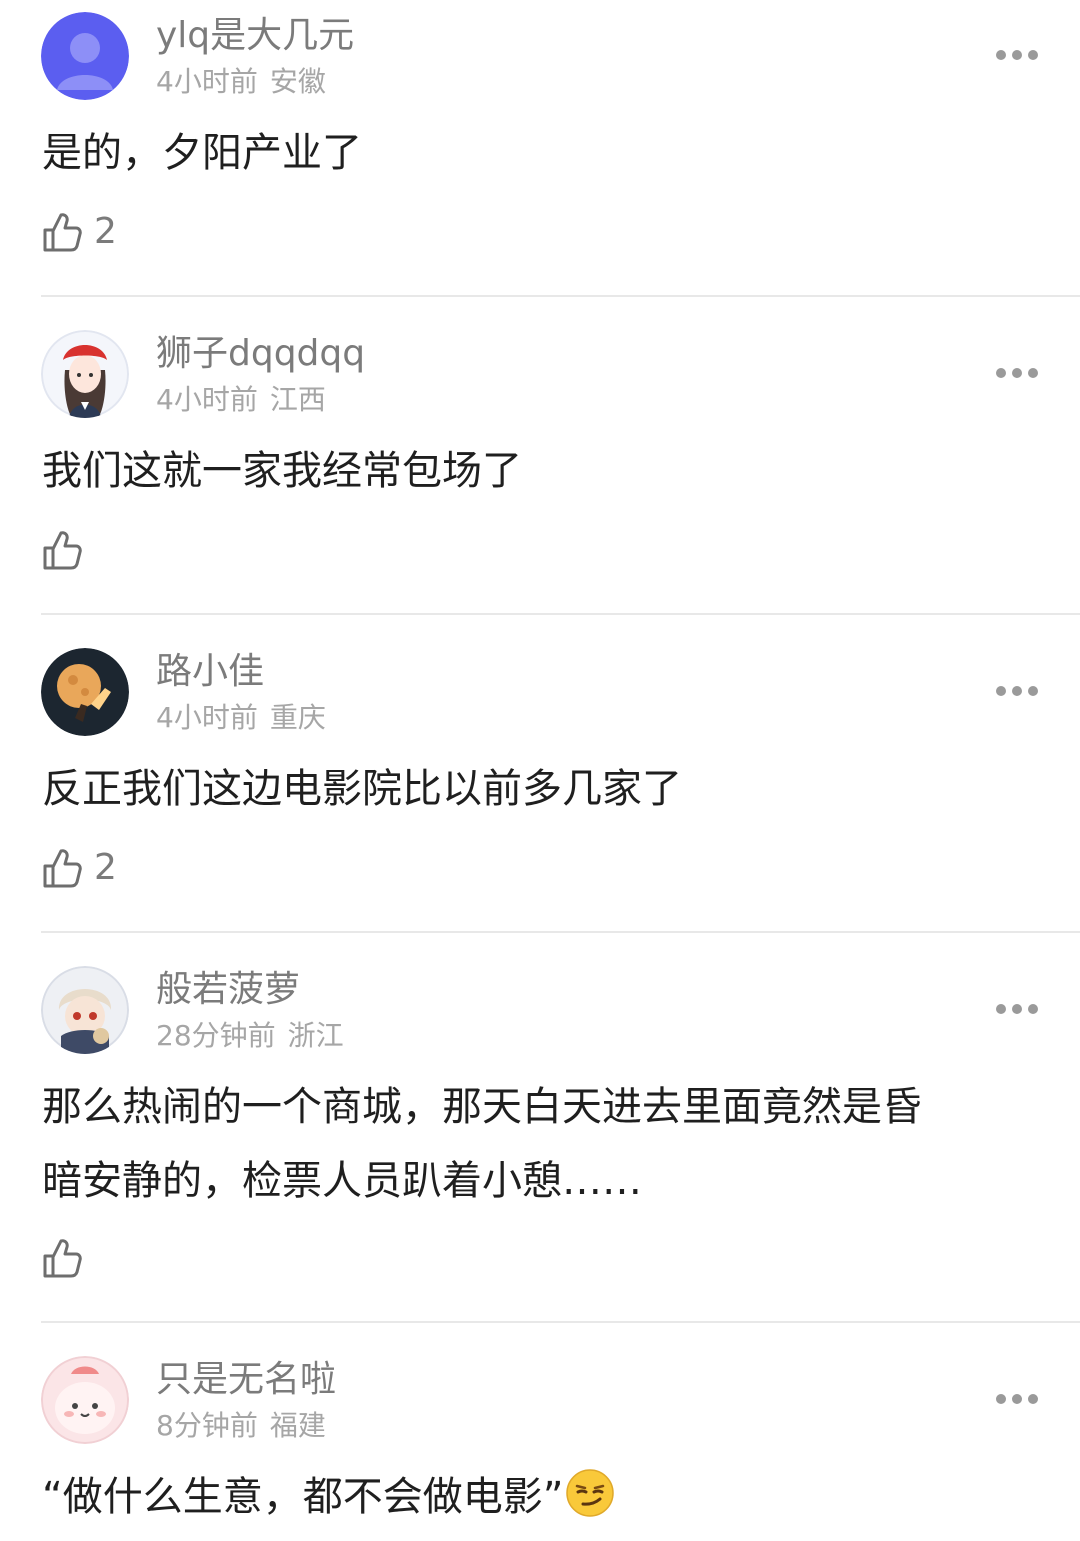 The image size is (1080, 1541). Describe the element at coordinates (297, 717) in the screenshot. I see `comment-location: 重庆` at that location.